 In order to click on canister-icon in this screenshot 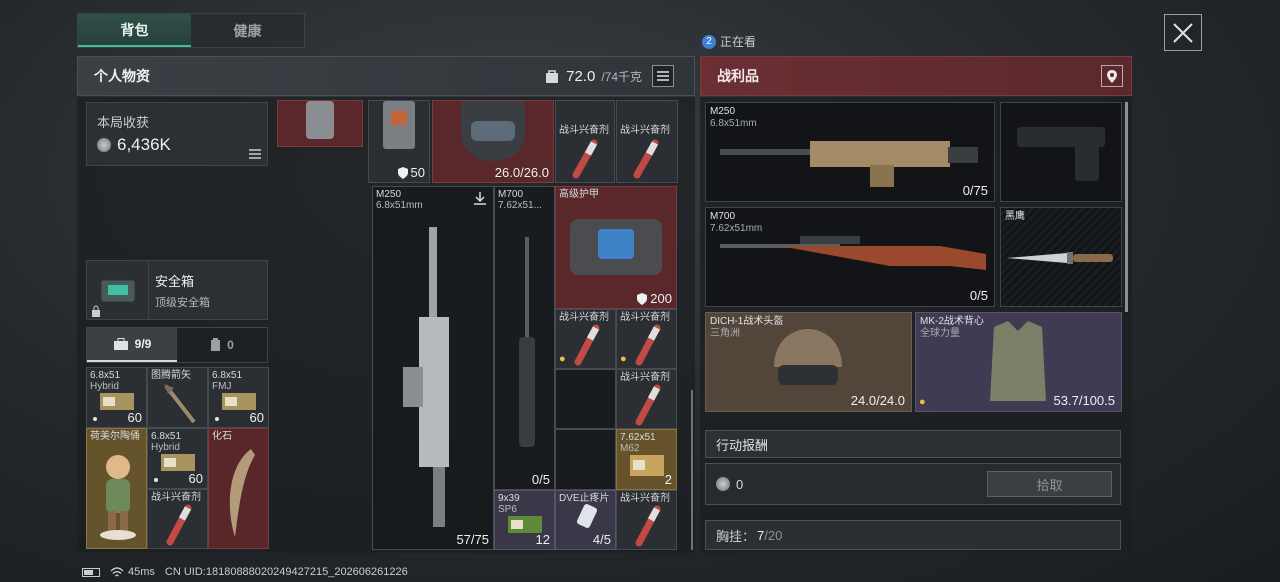, I will do `click(216, 344)`.